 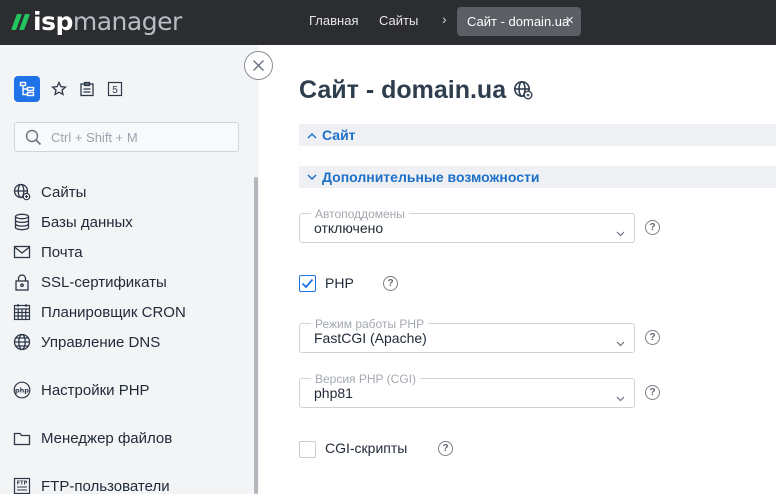 I want to click on tree-icon, so click(x=27, y=89).